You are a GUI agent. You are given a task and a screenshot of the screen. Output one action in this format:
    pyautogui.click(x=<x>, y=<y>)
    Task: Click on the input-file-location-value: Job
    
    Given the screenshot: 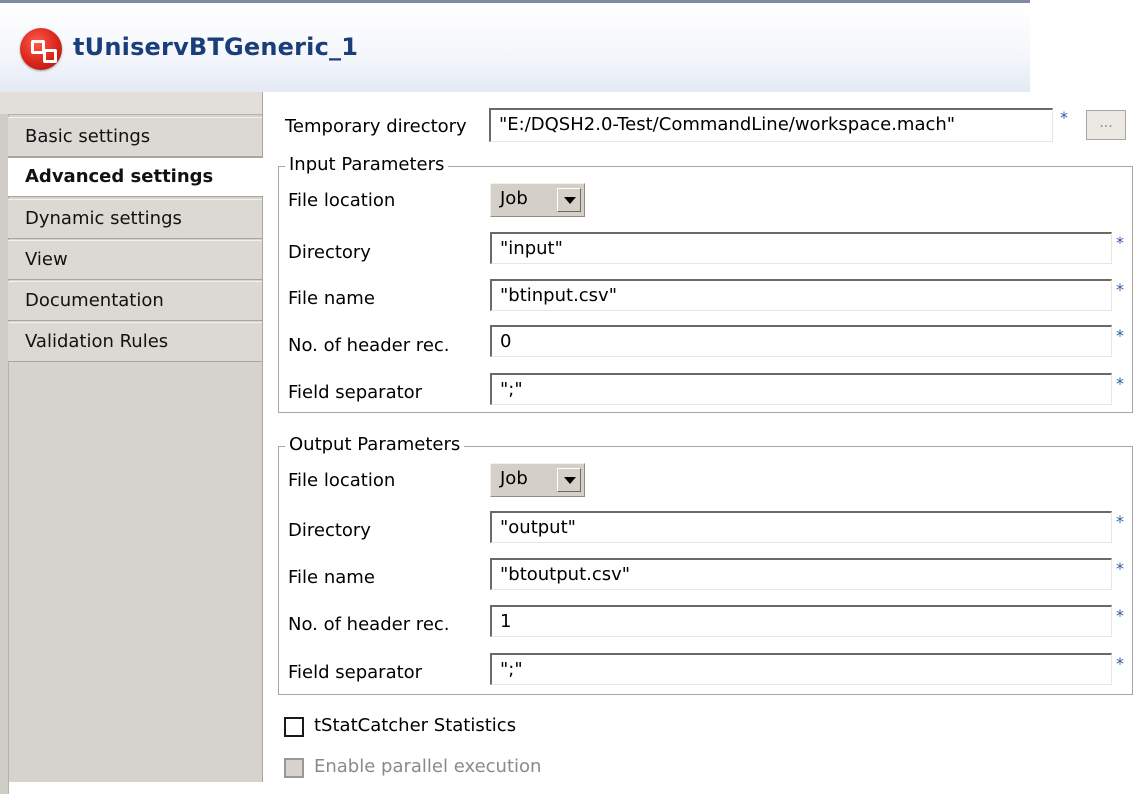 What is the action you would take?
    pyautogui.click(x=514, y=198)
    